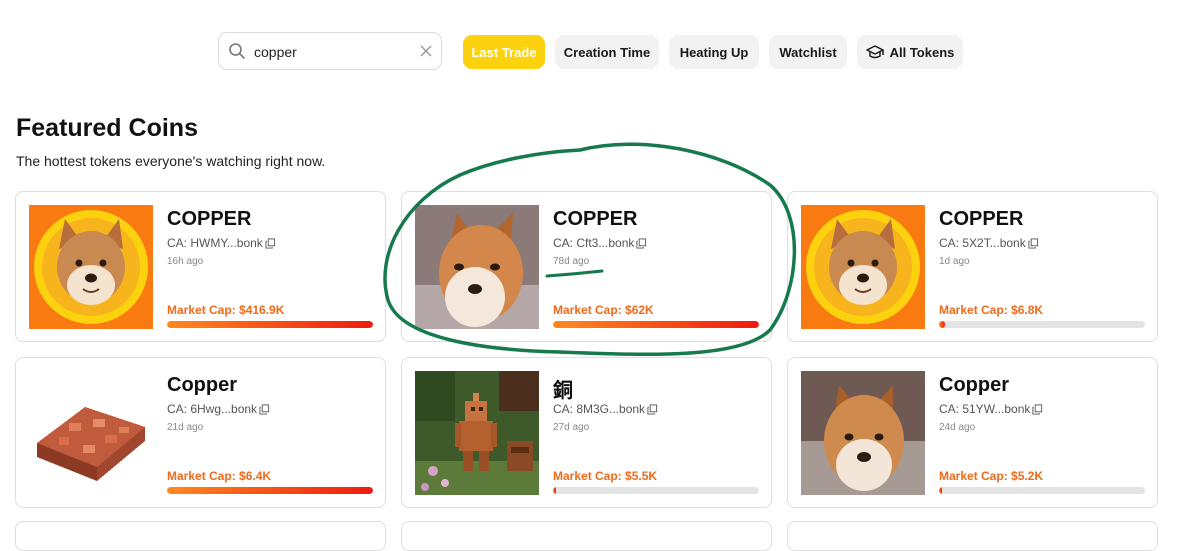  What do you see at coordinates (603, 310) in the screenshot?
I see `market-cap: Market Cap: $62K` at bounding box center [603, 310].